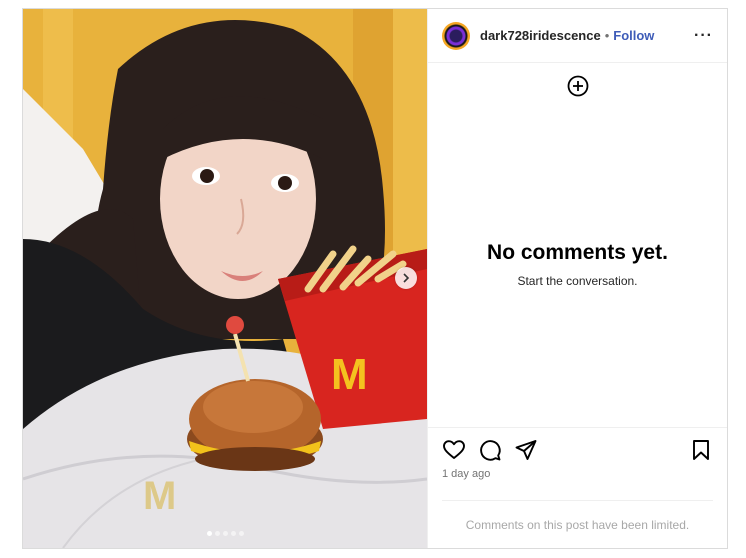 Image resolution: width=746 pixels, height=558 pixels. Describe the element at coordinates (577, 500) in the screenshot. I see `divider` at that location.